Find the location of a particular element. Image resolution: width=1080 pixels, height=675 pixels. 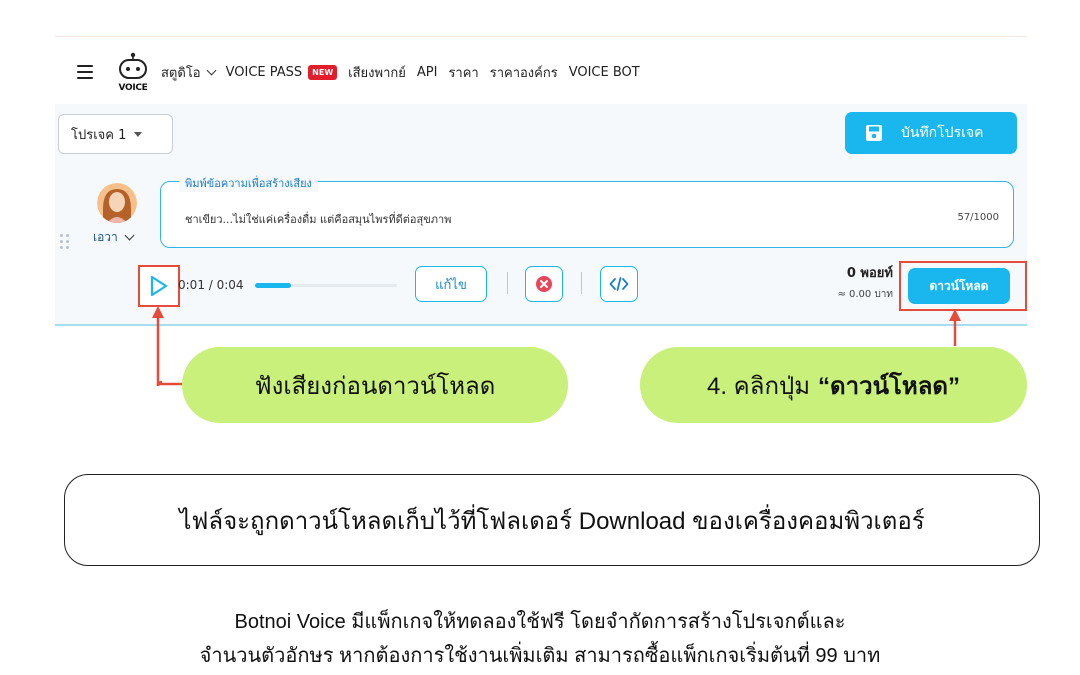

botnoi-voice-logo: VOICE is located at coordinates (133, 72).